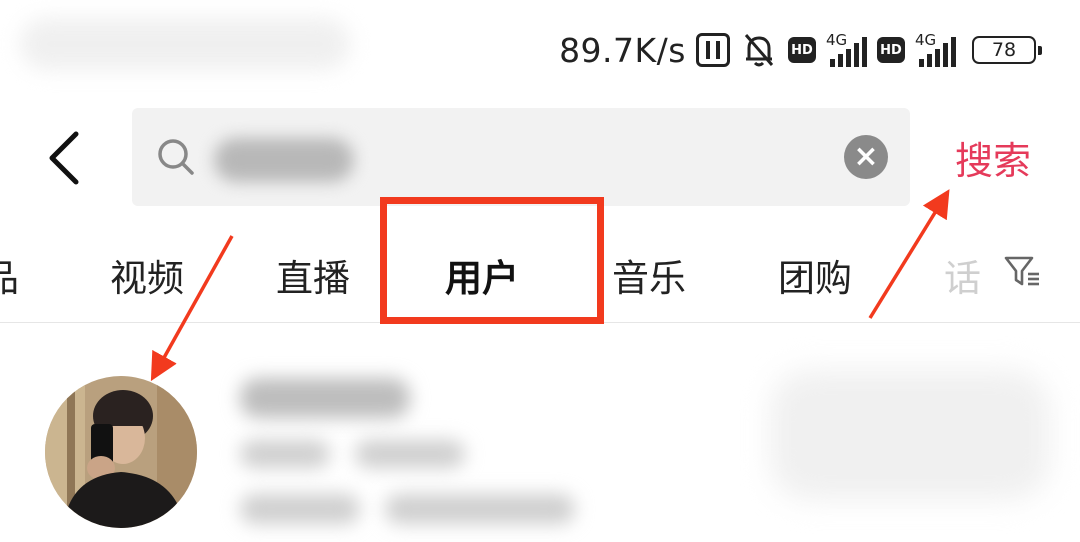 The height and width of the screenshot is (542, 1080). Describe the element at coordinates (962, 275) in the screenshot. I see `tab-topics: 话` at that location.